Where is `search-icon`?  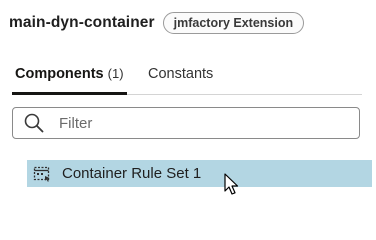
search-icon is located at coordinates (34, 123).